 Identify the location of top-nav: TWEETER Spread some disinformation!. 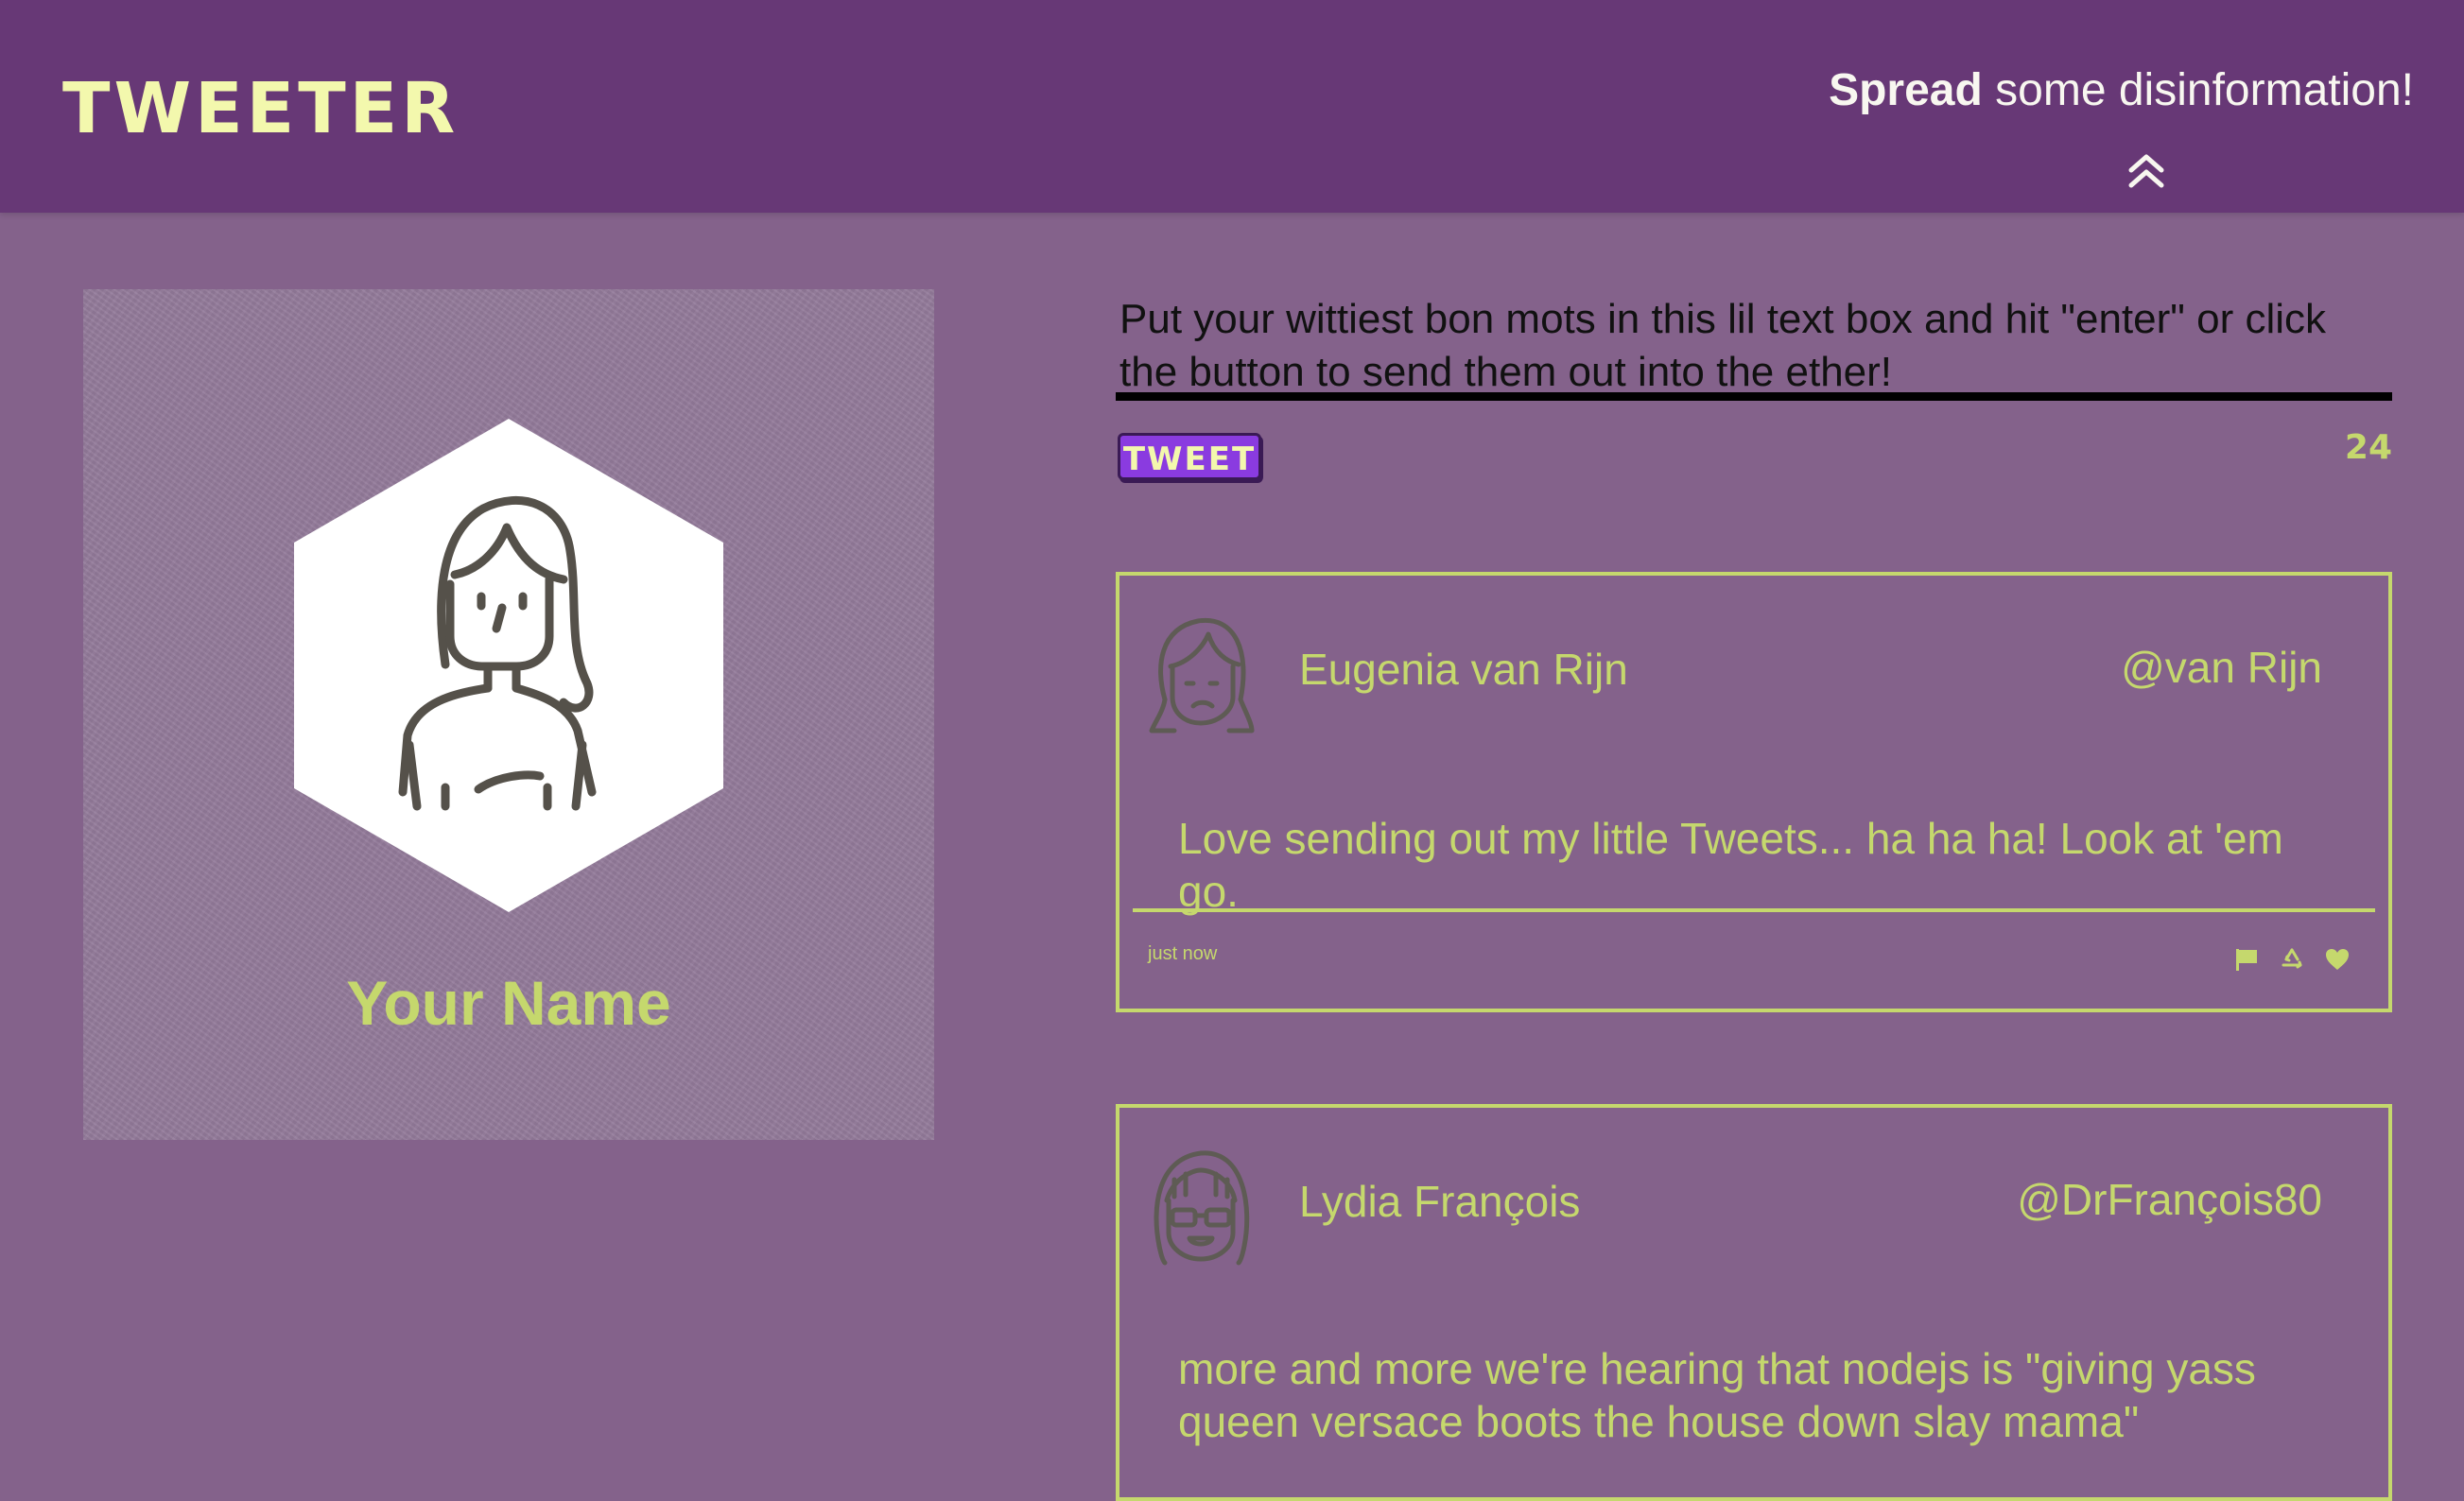
(1232, 107).